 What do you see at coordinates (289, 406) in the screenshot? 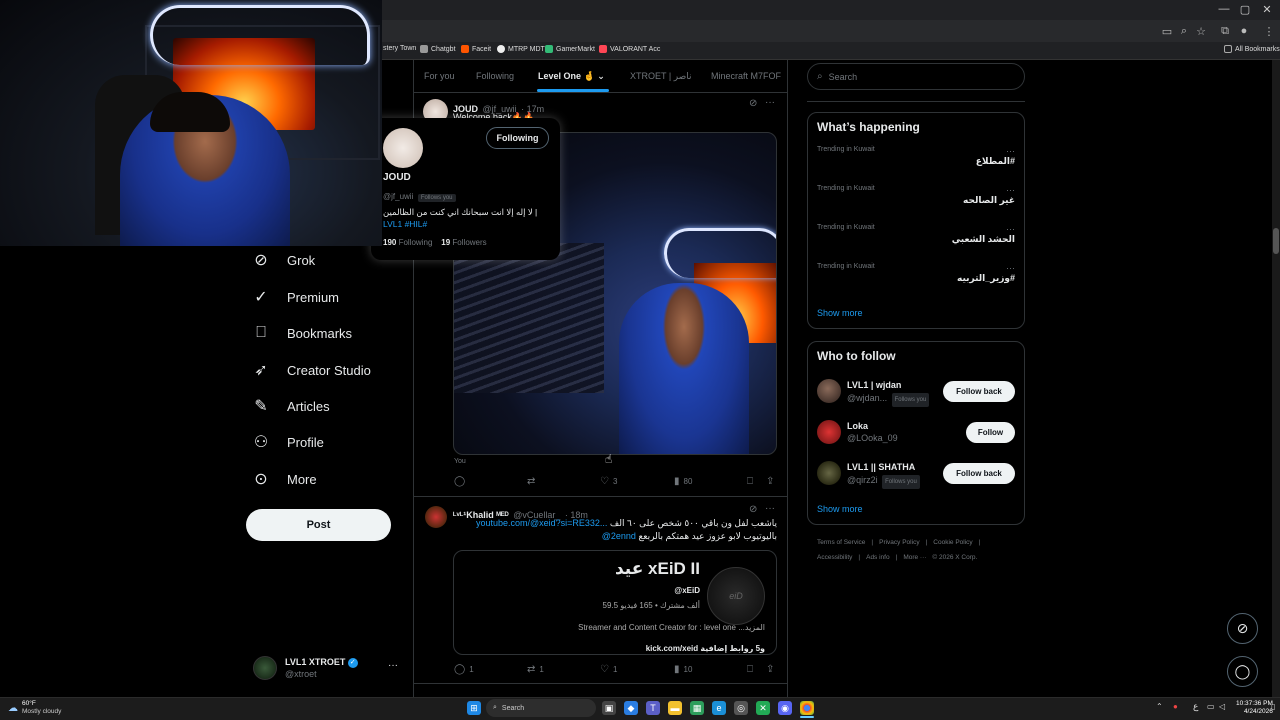
I see `sidebar-item-articles: ✎ Articles` at bounding box center [289, 406].